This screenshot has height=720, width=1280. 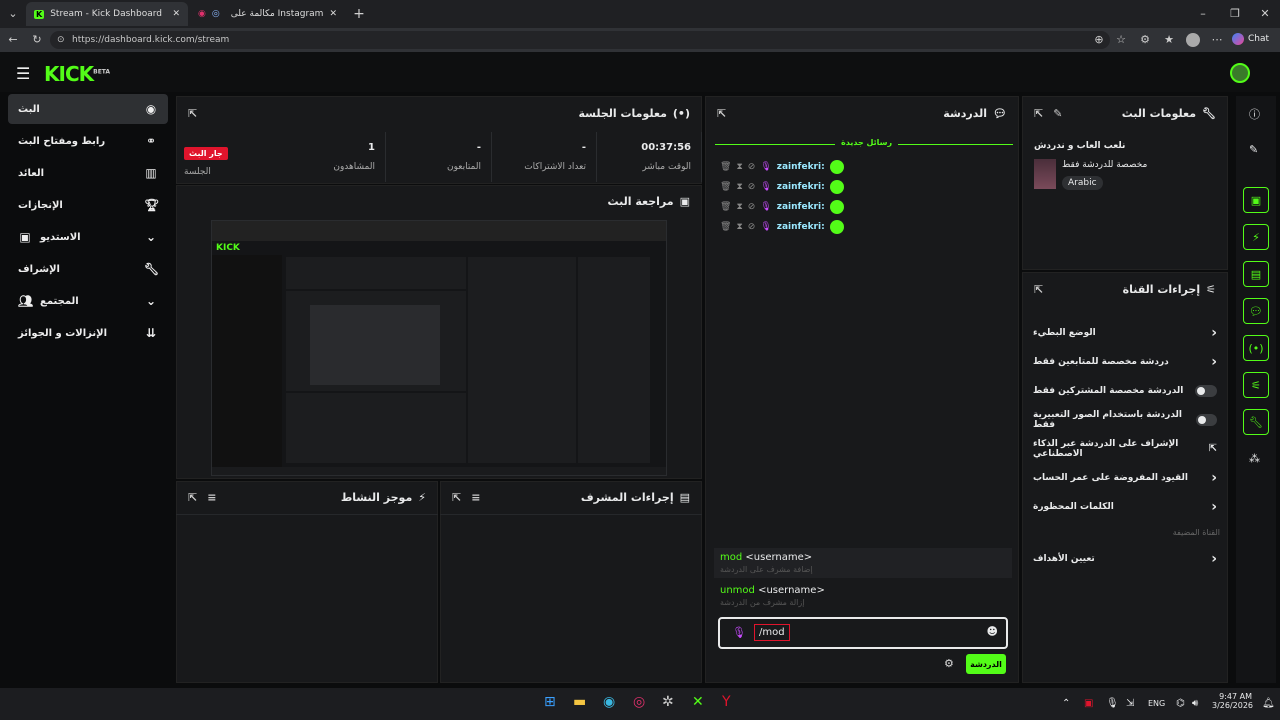 What do you see at coordinates (439, 348) in the screenshot?
I see `stream-preview-video: KICK` at bounding box center [439, 348].